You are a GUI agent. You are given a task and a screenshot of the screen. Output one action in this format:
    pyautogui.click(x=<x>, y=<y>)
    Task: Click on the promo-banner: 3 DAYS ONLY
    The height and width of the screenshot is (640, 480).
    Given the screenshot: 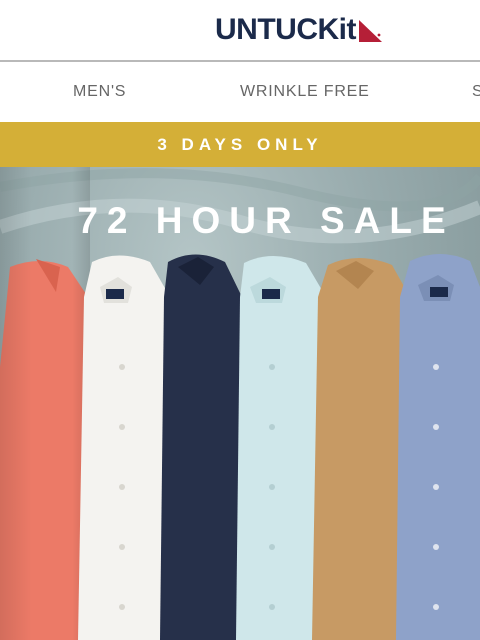 What is the action you would take?
    pyautogui.click(x=240, y=144)
    